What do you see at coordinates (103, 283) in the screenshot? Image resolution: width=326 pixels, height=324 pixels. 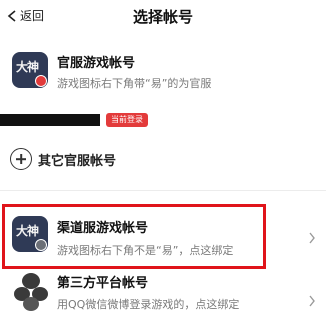 I see `third-party-title: 第三方平台帐号` at bounding box center [103, 283].